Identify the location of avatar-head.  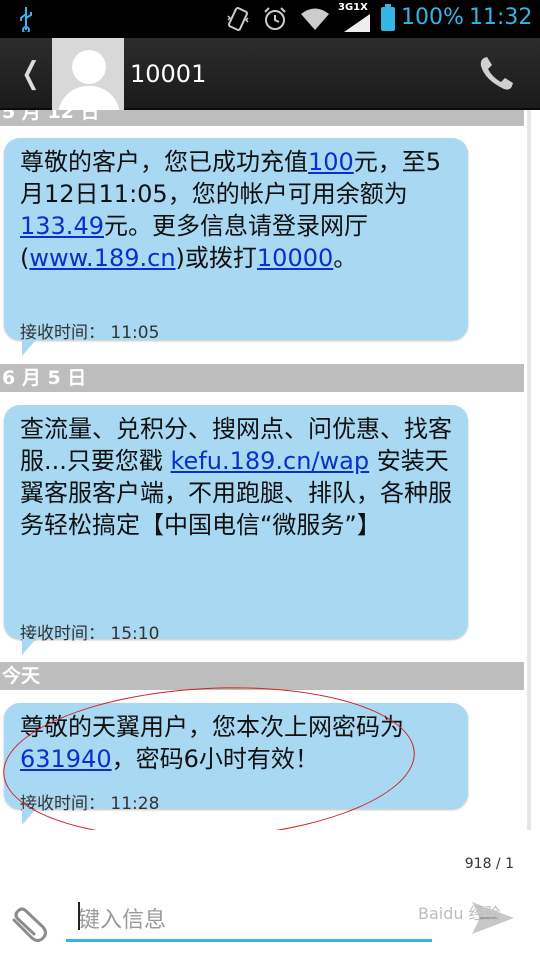
(89, 67).